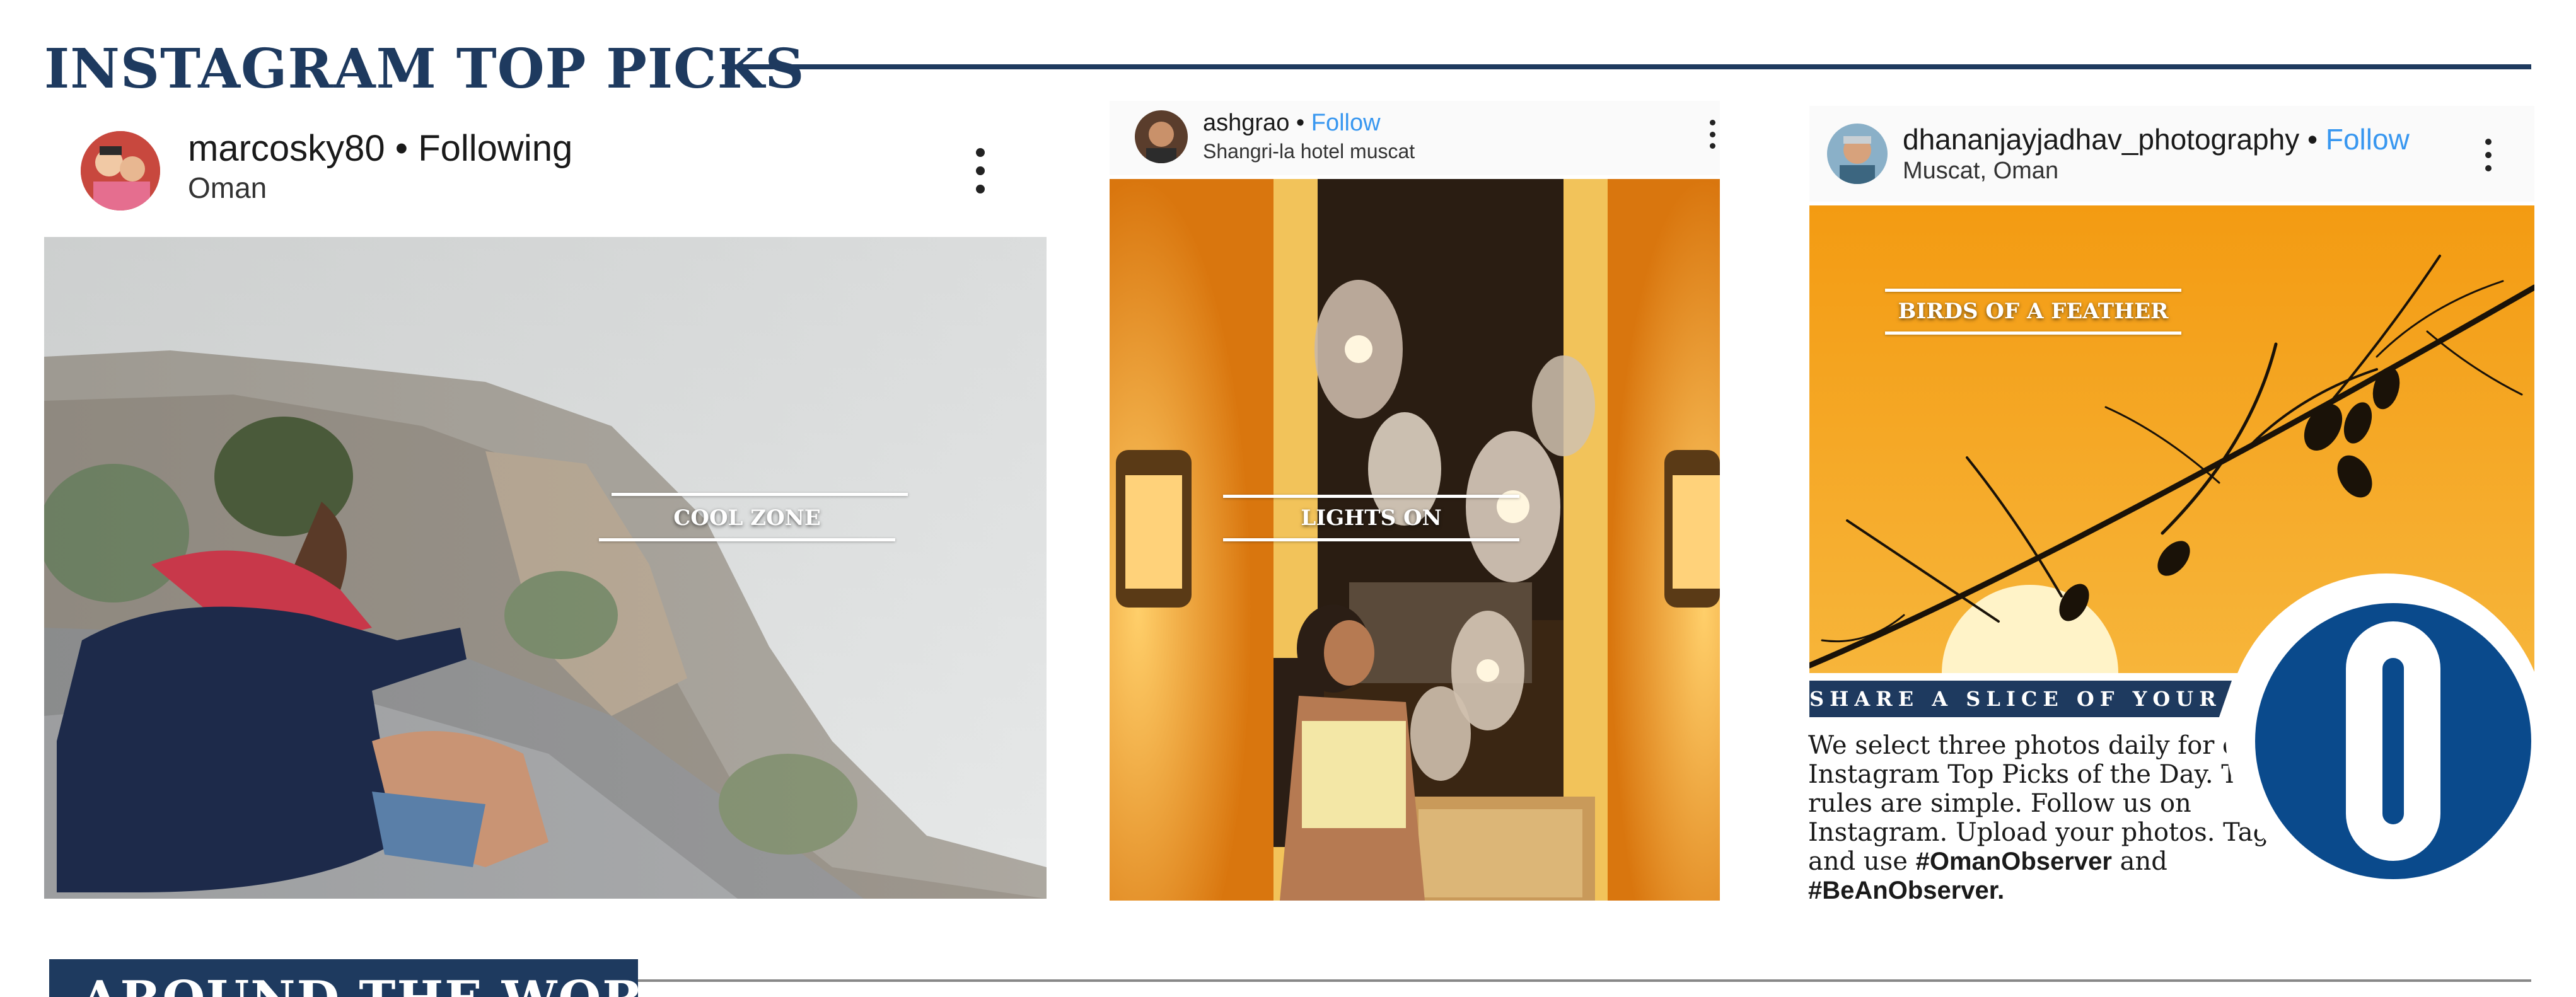 The height and width of the screenshot is (997, 2576). Describe the element at coordinates (2014, 861) in the screenshot. I see `hashtag-oman-observer: #OmanObserver` at that location.